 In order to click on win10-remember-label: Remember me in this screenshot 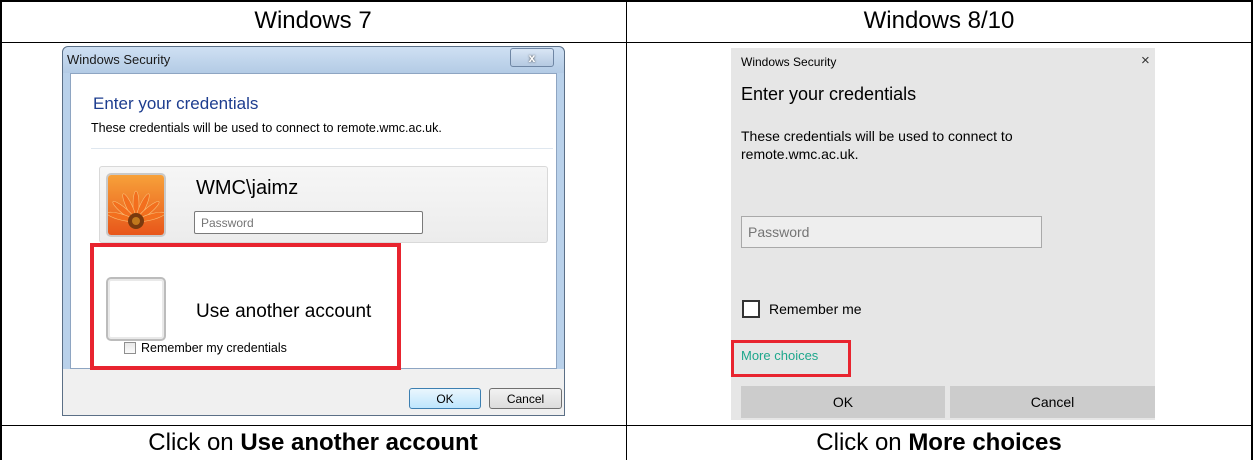, I will do `click(815, 309)`.